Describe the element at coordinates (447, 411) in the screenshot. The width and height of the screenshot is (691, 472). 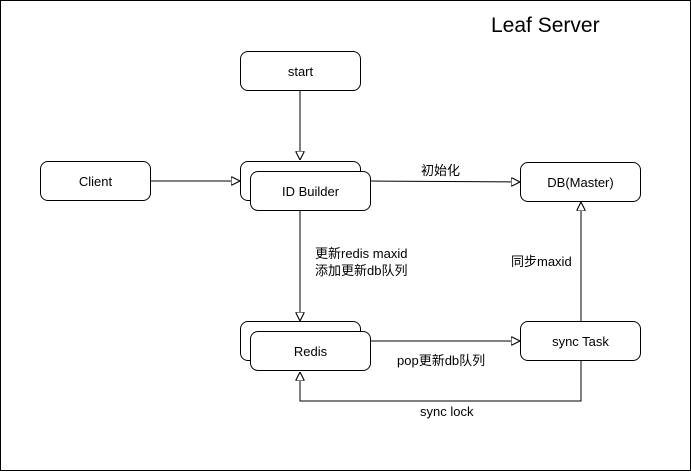
I see `edge-label-sync-lock: sync lock` at that location.